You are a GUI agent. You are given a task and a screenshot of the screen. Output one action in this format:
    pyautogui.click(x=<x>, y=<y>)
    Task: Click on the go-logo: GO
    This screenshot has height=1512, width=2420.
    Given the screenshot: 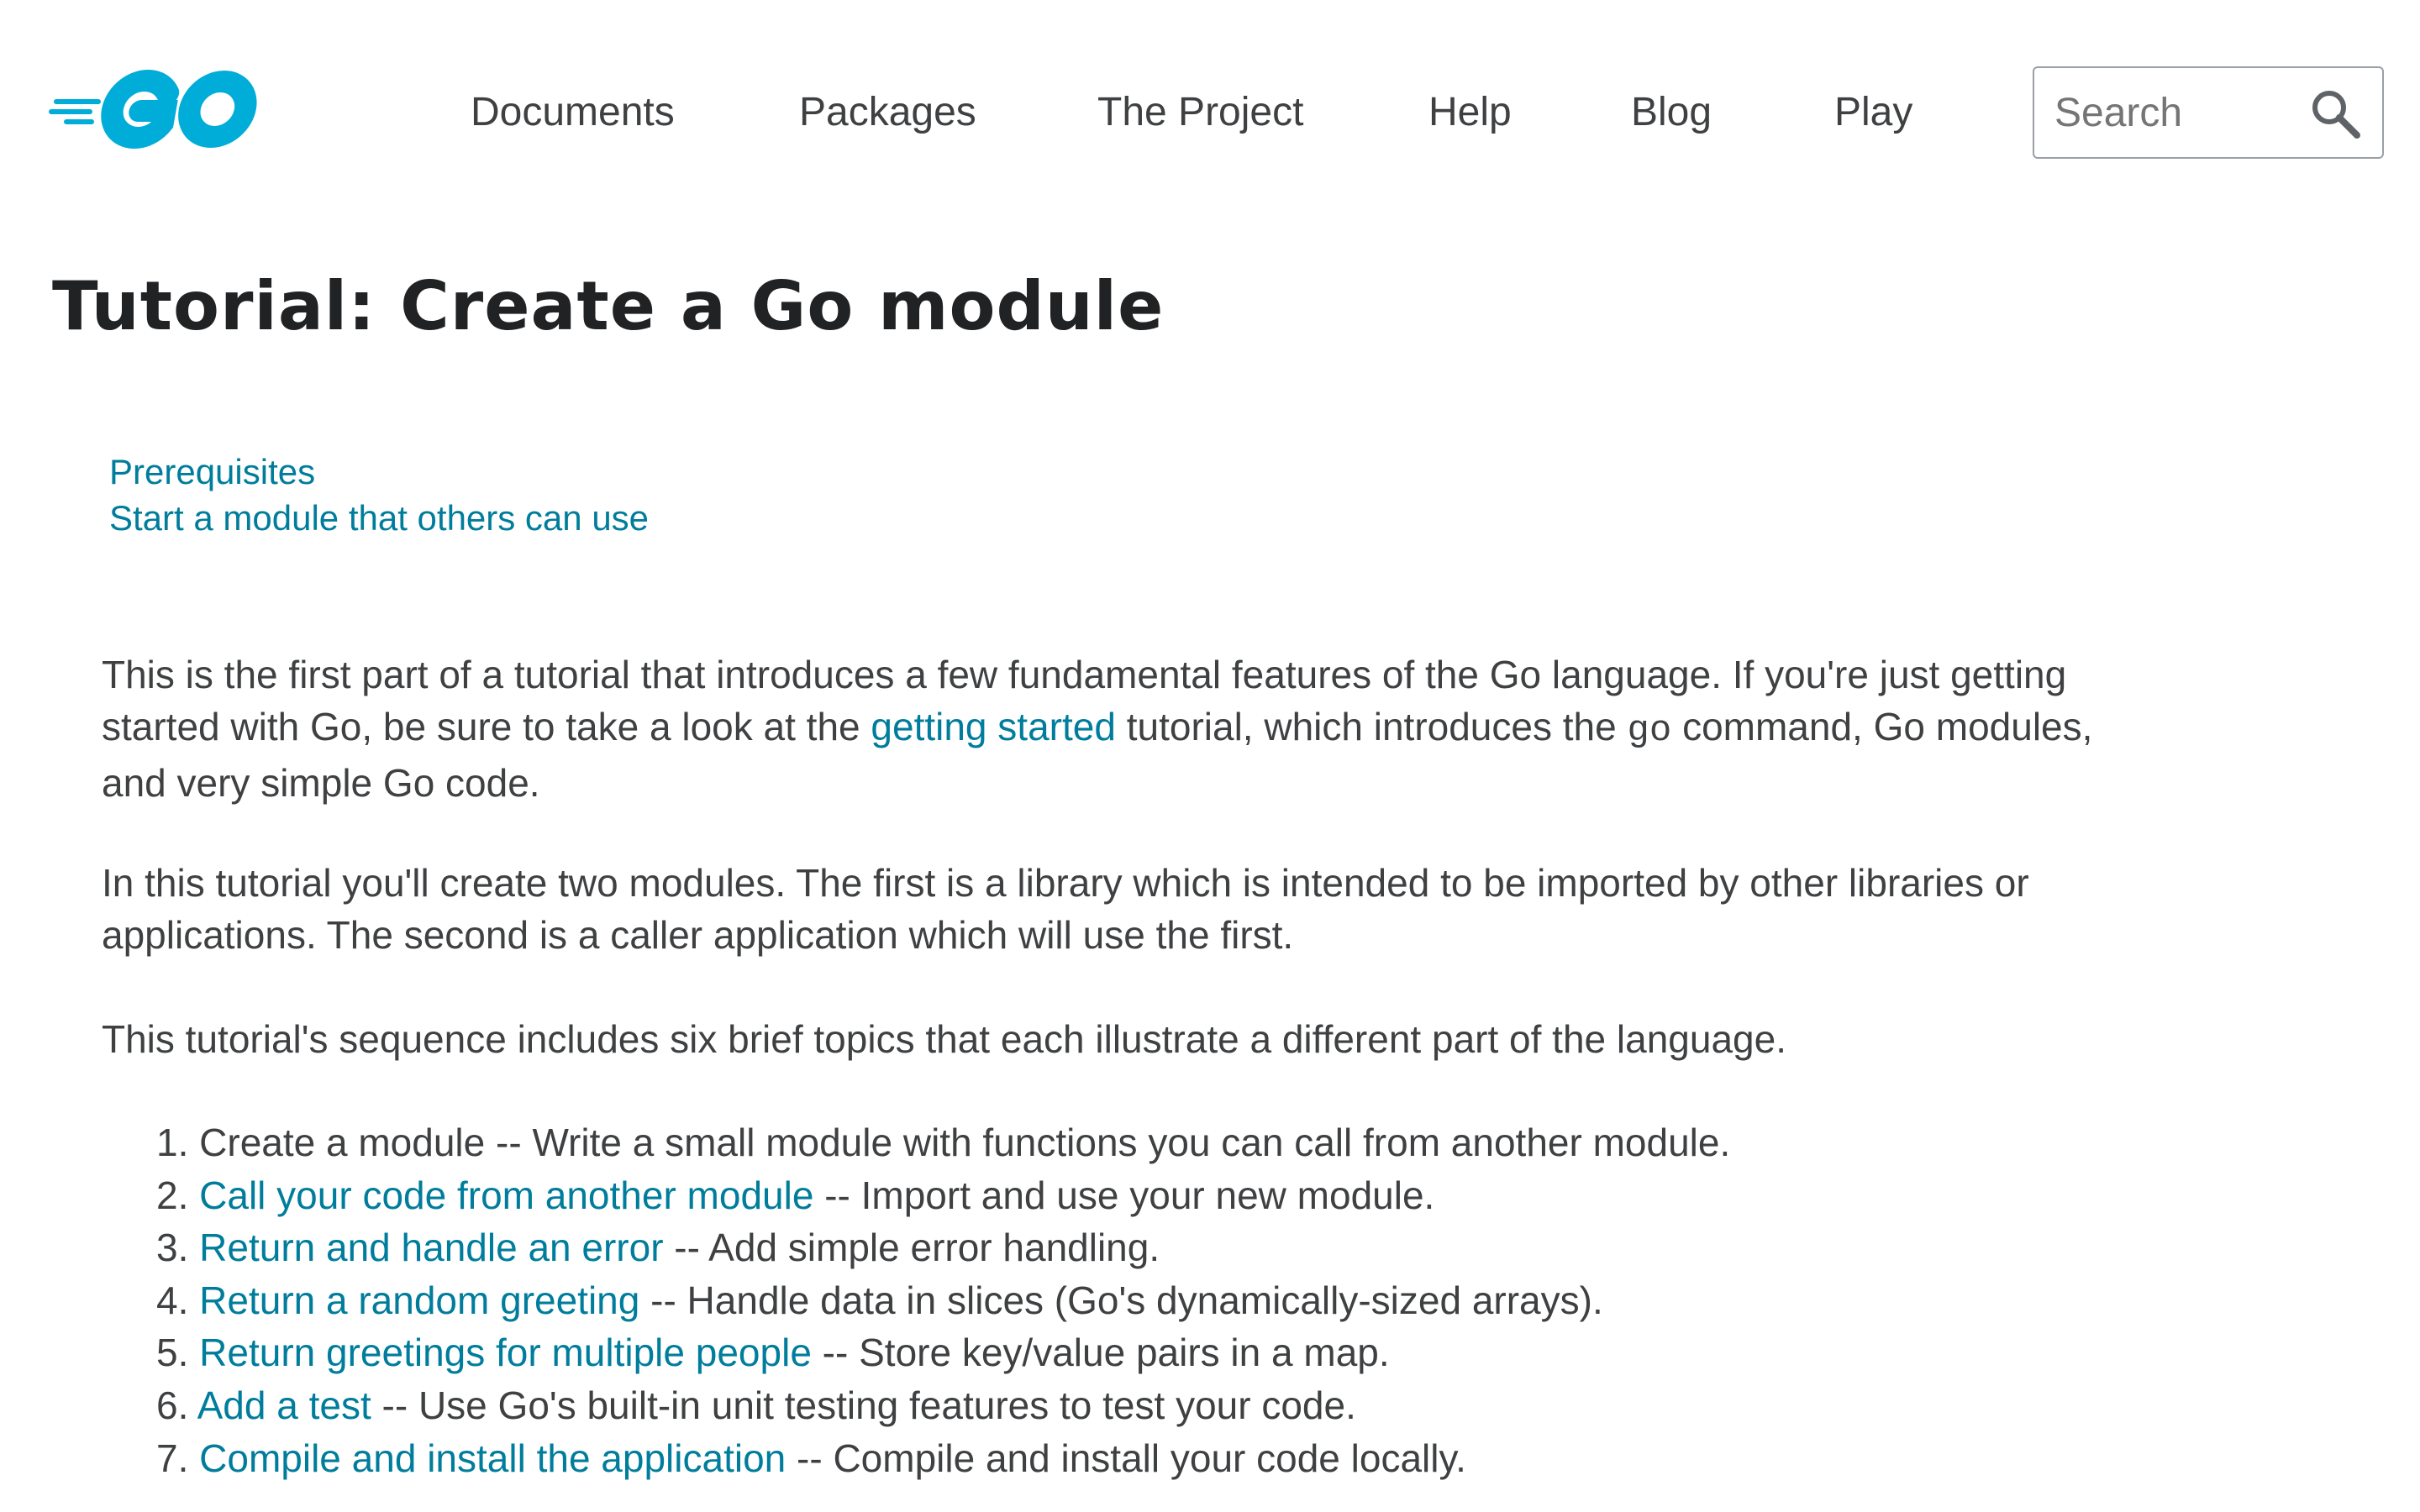 What is the action you would take?
    pyautogui.click(x=153, y=109)
    